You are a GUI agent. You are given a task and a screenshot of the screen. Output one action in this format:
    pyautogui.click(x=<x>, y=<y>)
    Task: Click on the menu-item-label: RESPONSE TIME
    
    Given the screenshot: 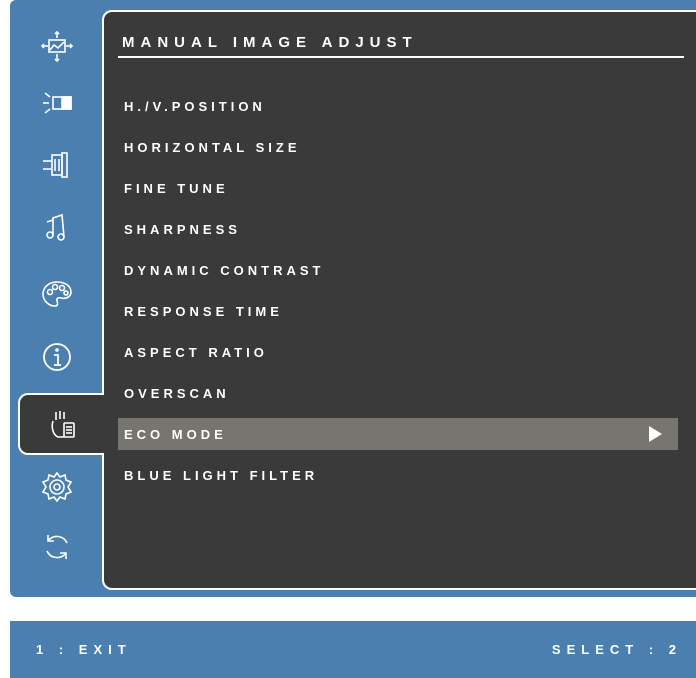 What is the action you would take?
    pyautogui.click(x=203, y=311)
    